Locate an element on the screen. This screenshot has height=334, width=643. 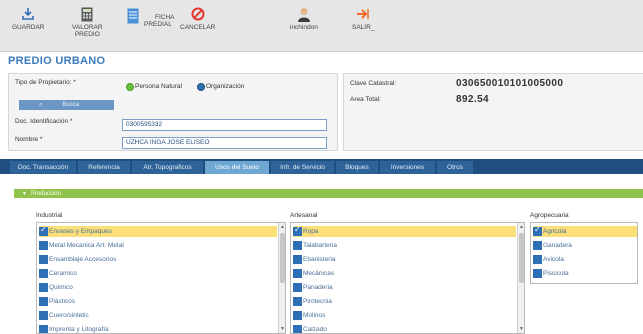
list-item-label: Avicola is located at coordinates (553, 259).